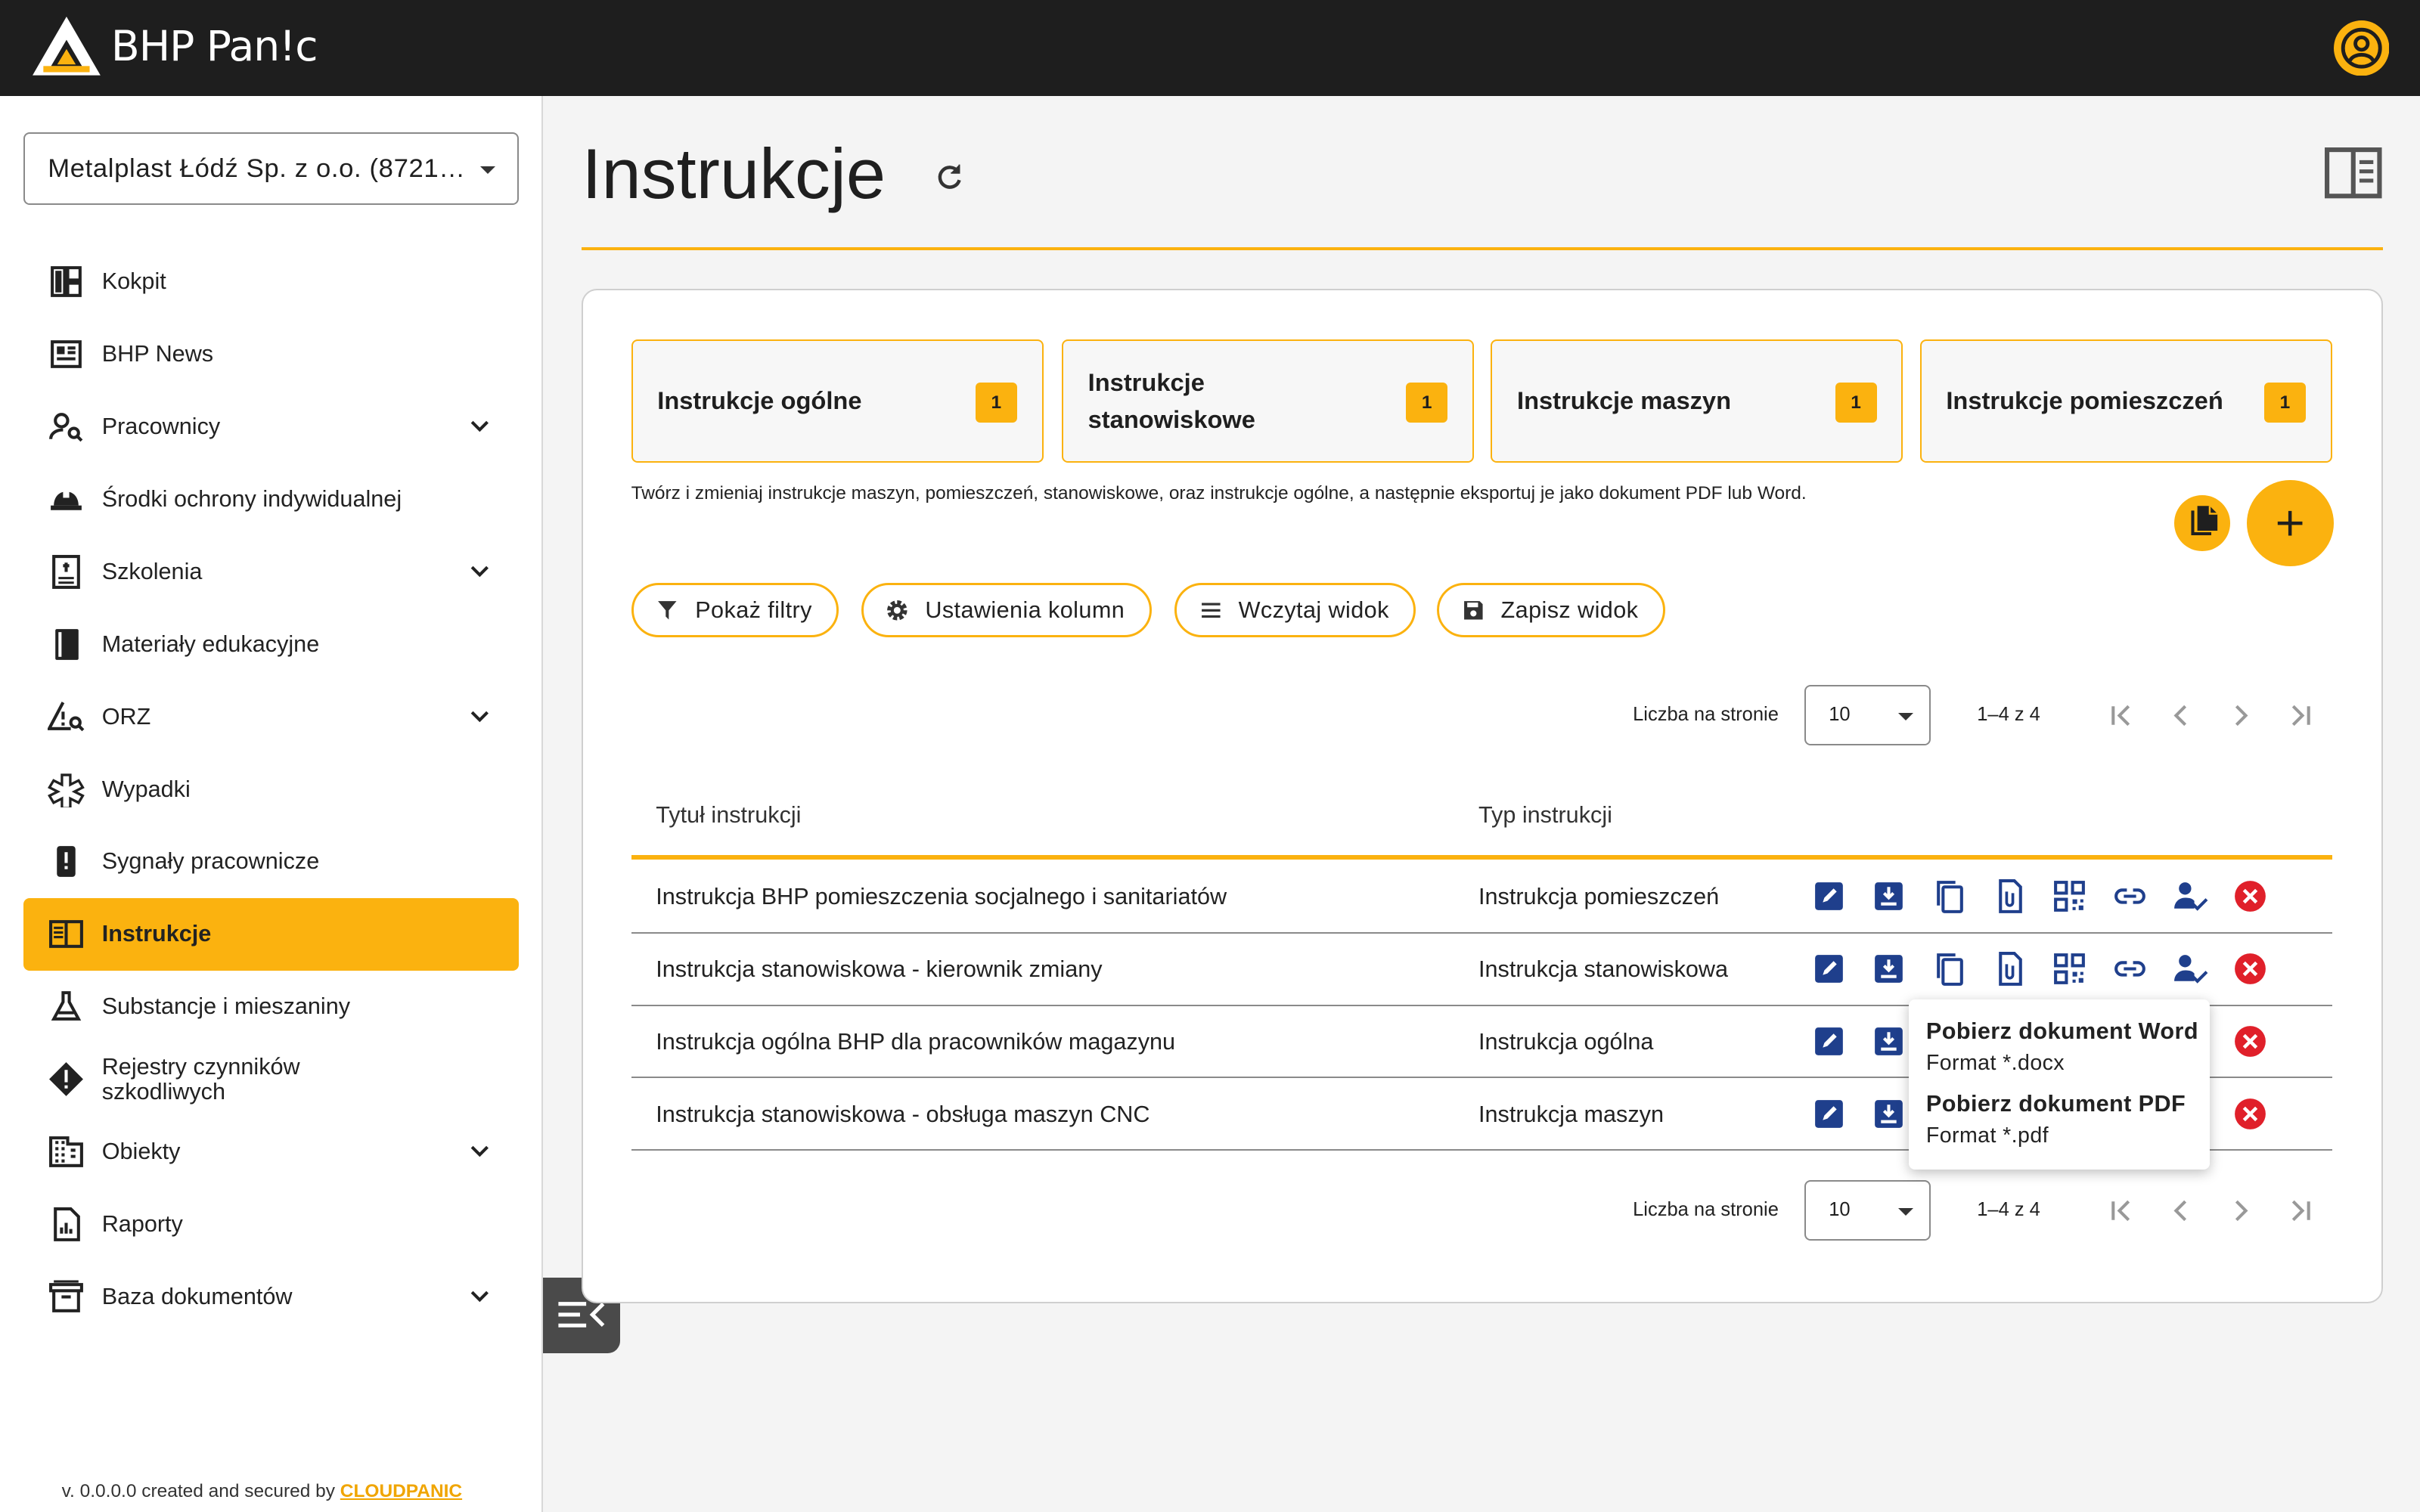 This screenshot has height=1512, width=2420. Describe the element at coordinates (1603, 969) in the screenshot. I see `cell-type: Instrukcja stanowiskowa` at that location.